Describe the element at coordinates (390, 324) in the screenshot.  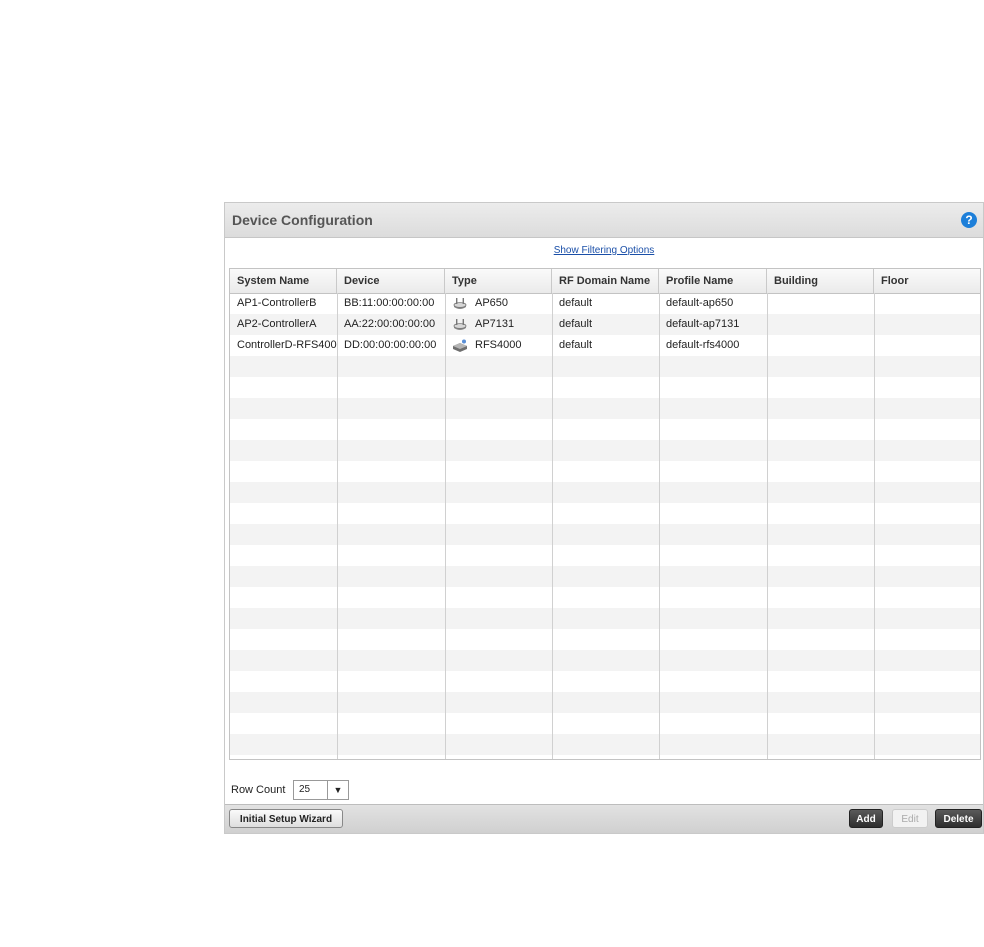
I see `cell-device: AA:22:00:00:00:00` at that location.